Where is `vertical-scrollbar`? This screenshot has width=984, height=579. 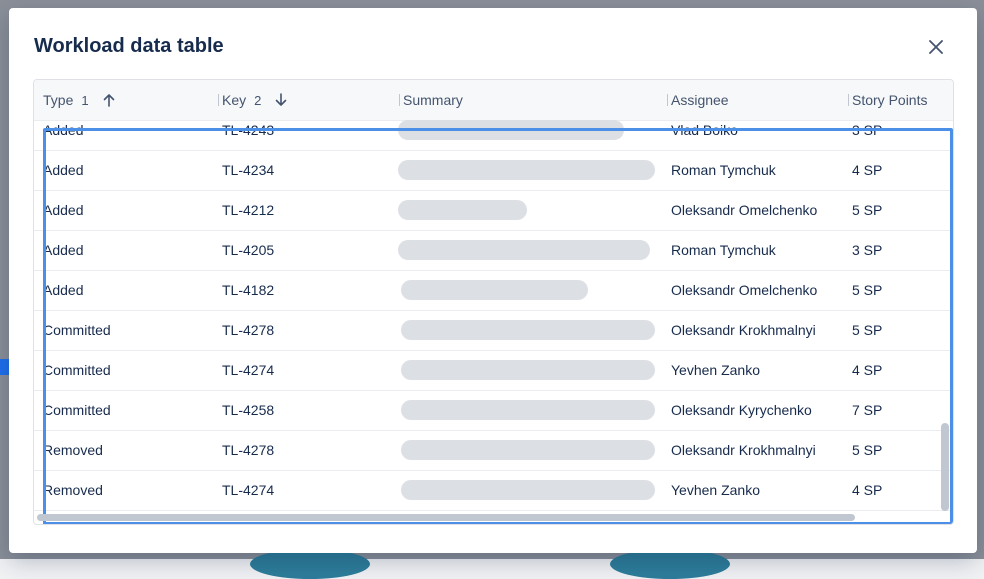
vertical-scrollbar is located at coordinates (945, 467).